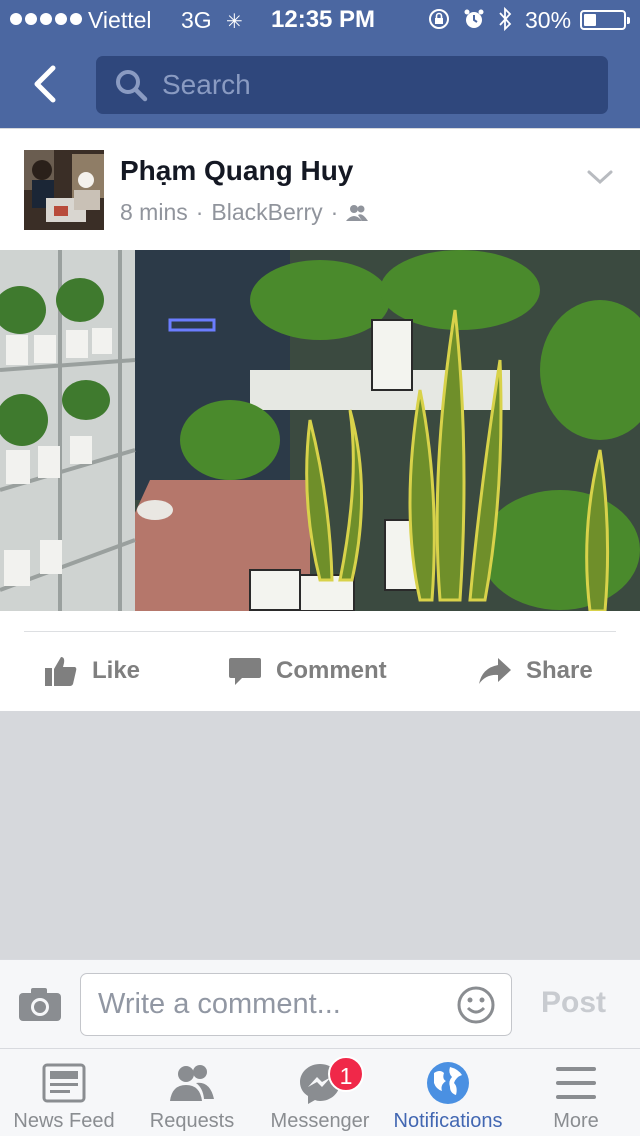 Image resolution: width=640 pixels, height=1136 pixels. I want to click on post-comment-button: Post, so click(573, 1003).